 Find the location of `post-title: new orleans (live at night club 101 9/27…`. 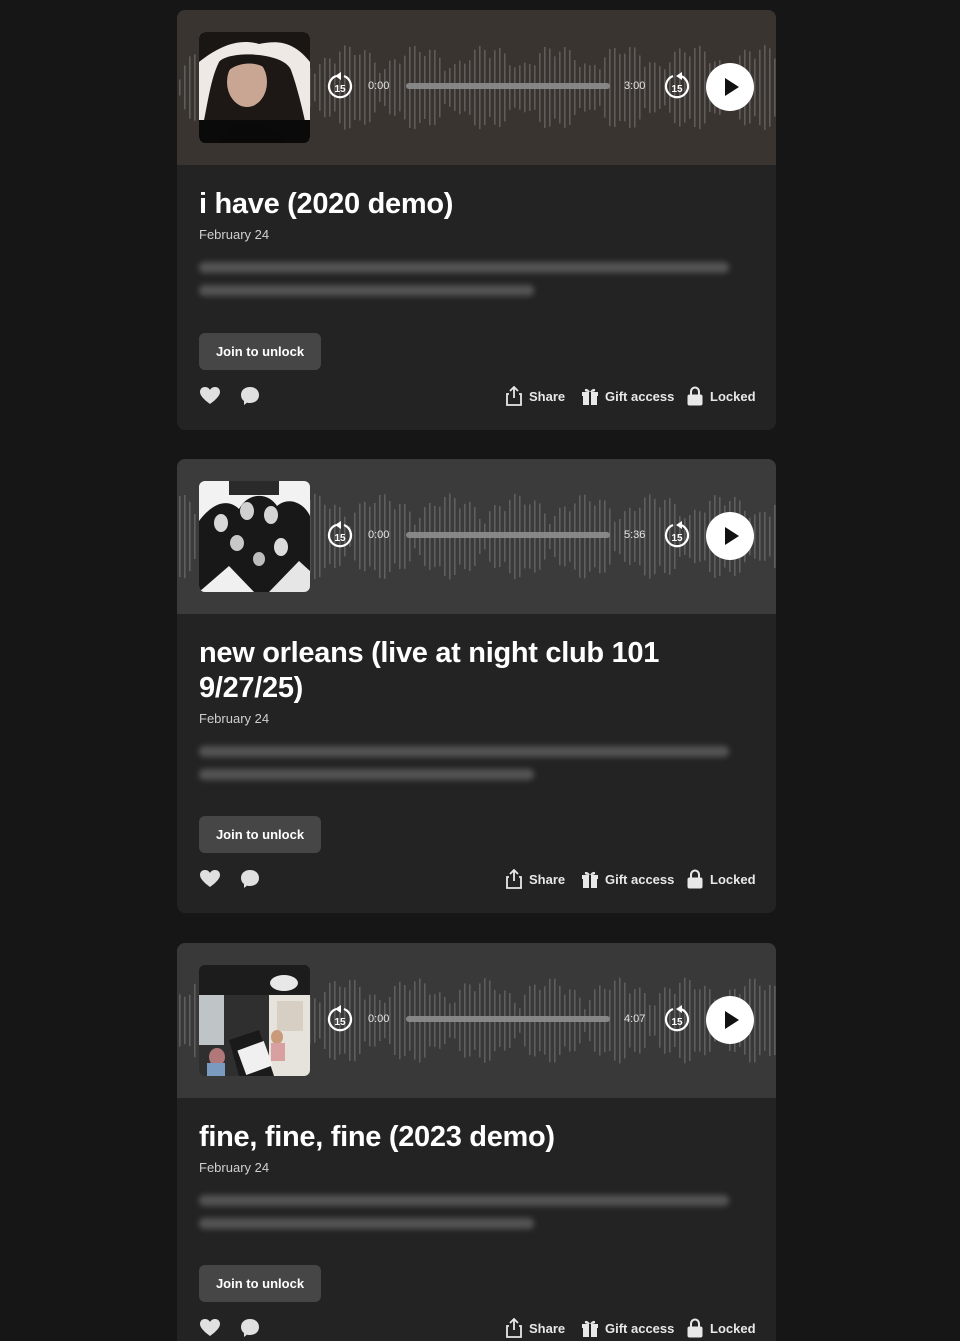

post-title: new orleans (live at night club 101 9/27… is located at coordinates (434, 671).